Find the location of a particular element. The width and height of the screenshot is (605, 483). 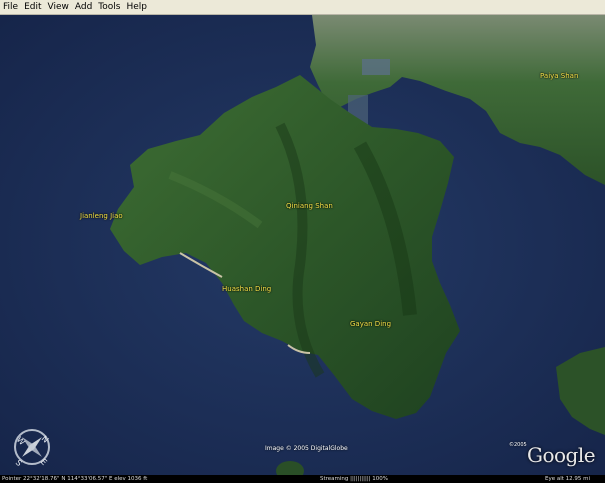

label-jianleng-jiao: Jianleng Jiao is located at coordinates (101, 216).